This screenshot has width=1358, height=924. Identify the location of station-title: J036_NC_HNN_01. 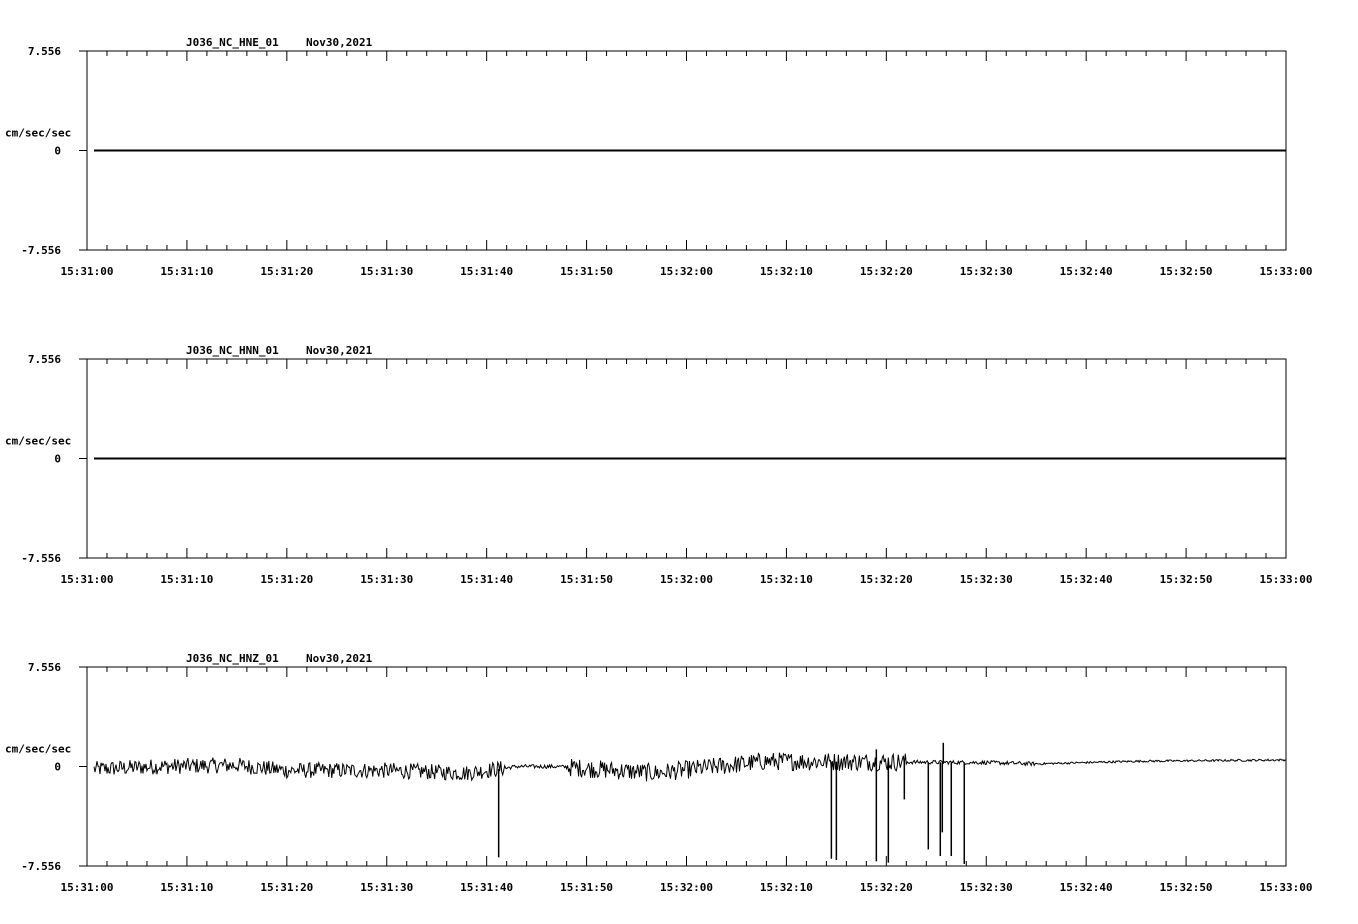
(232, 350).